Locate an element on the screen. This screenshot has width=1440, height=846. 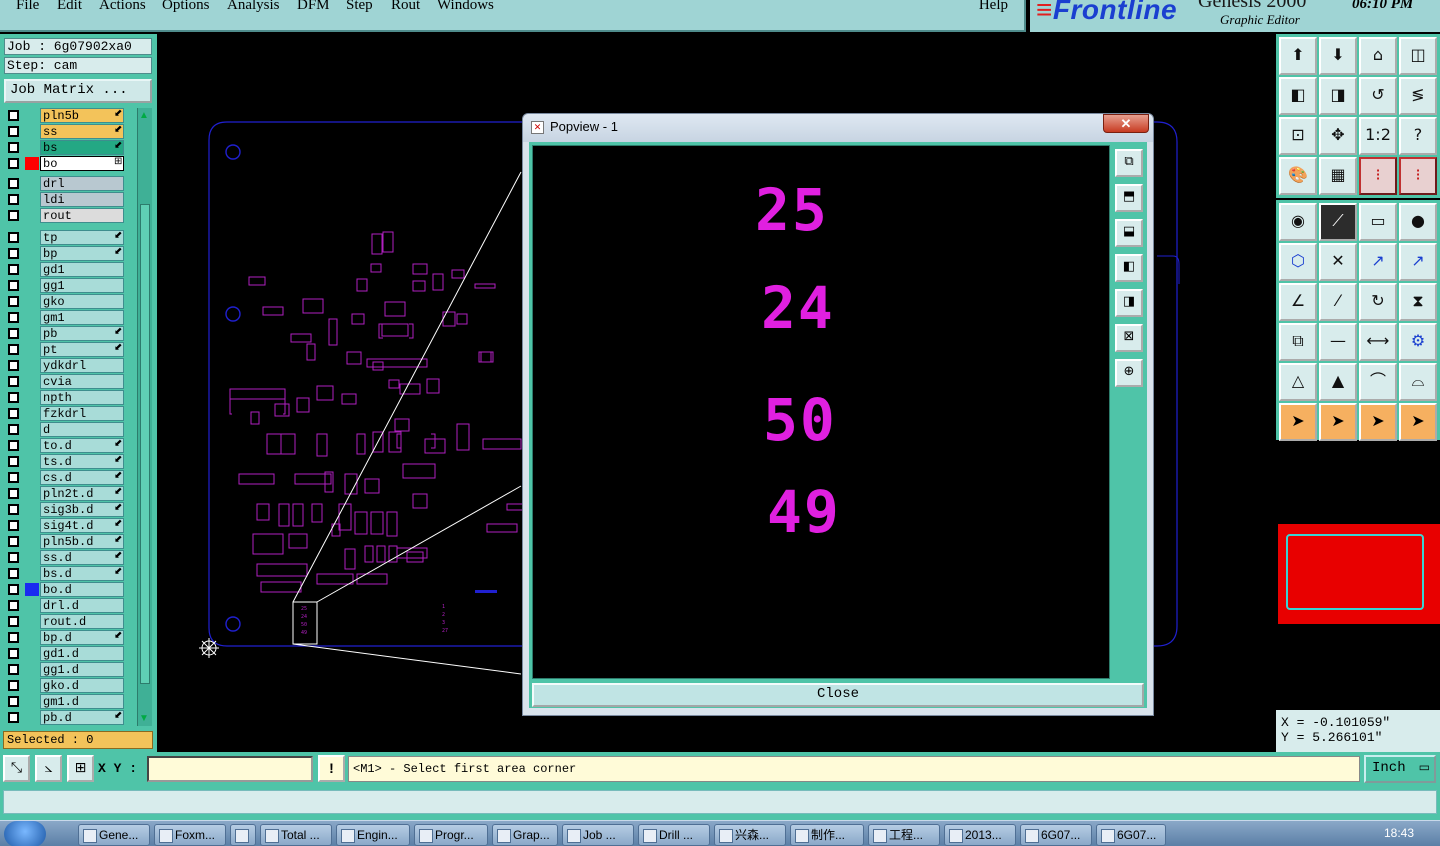
pan-down-icon: ⬇ is located at coordinates (1338, 56).